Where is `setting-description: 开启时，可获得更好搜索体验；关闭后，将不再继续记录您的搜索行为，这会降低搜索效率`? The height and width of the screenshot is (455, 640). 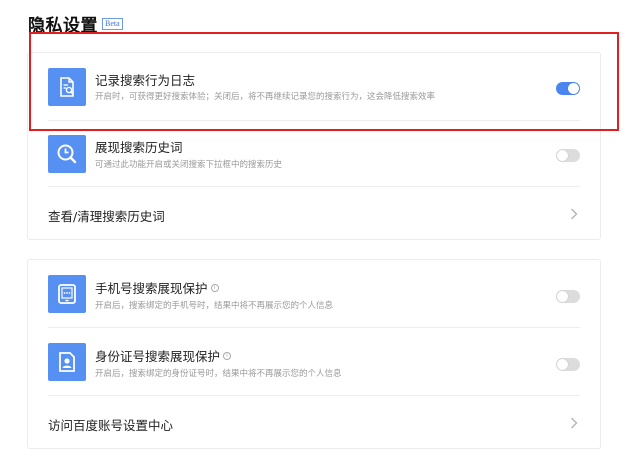 setting-description: 开启时，可获得更好搜索体验；关闭后，将不再继续记录您的搜索行为，这会降低搜索效率 is located at coordinates (265, 97).